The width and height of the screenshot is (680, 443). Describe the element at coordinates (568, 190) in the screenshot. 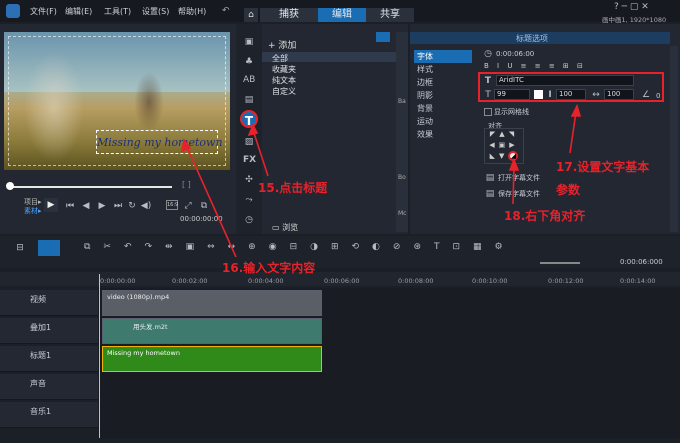

I see `annotation-step17-b: 参数` at that location.